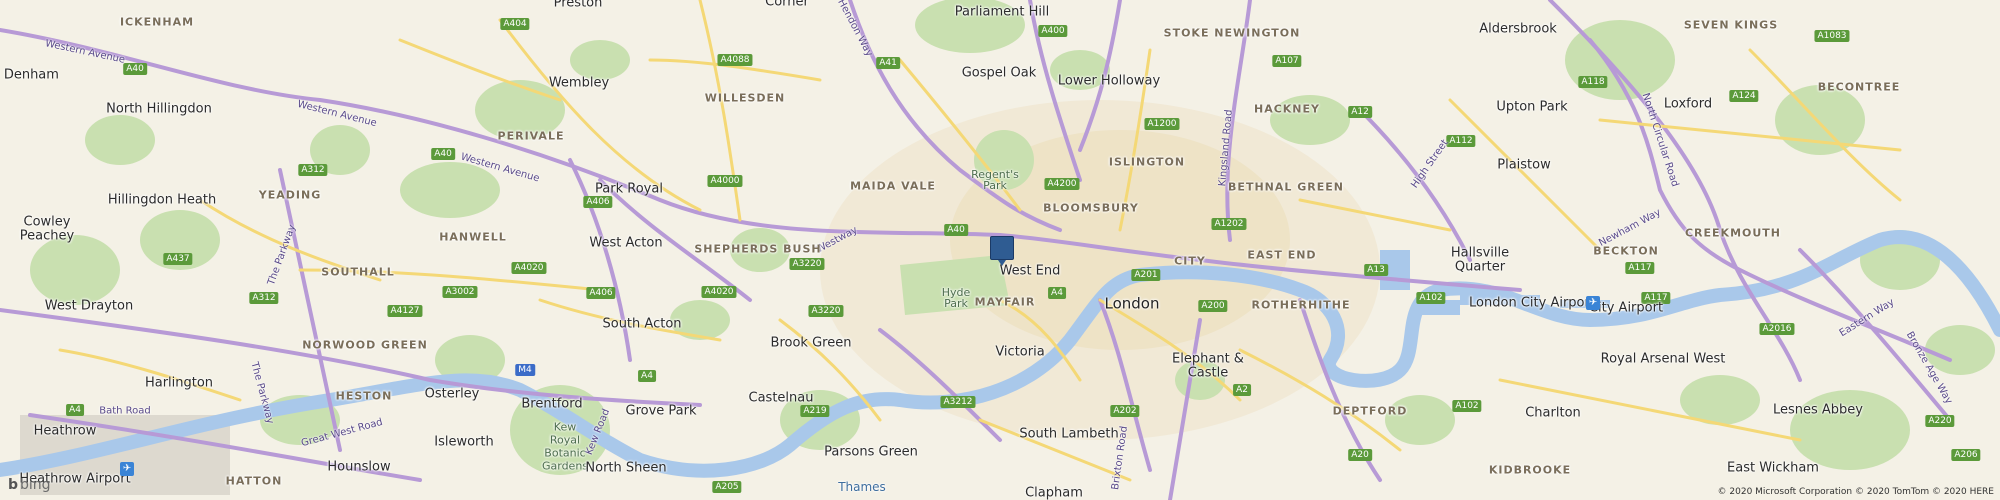 The height and width of the screenshot is (500, 2000). I want to click on place-preston: Preston, so click(578, 5).